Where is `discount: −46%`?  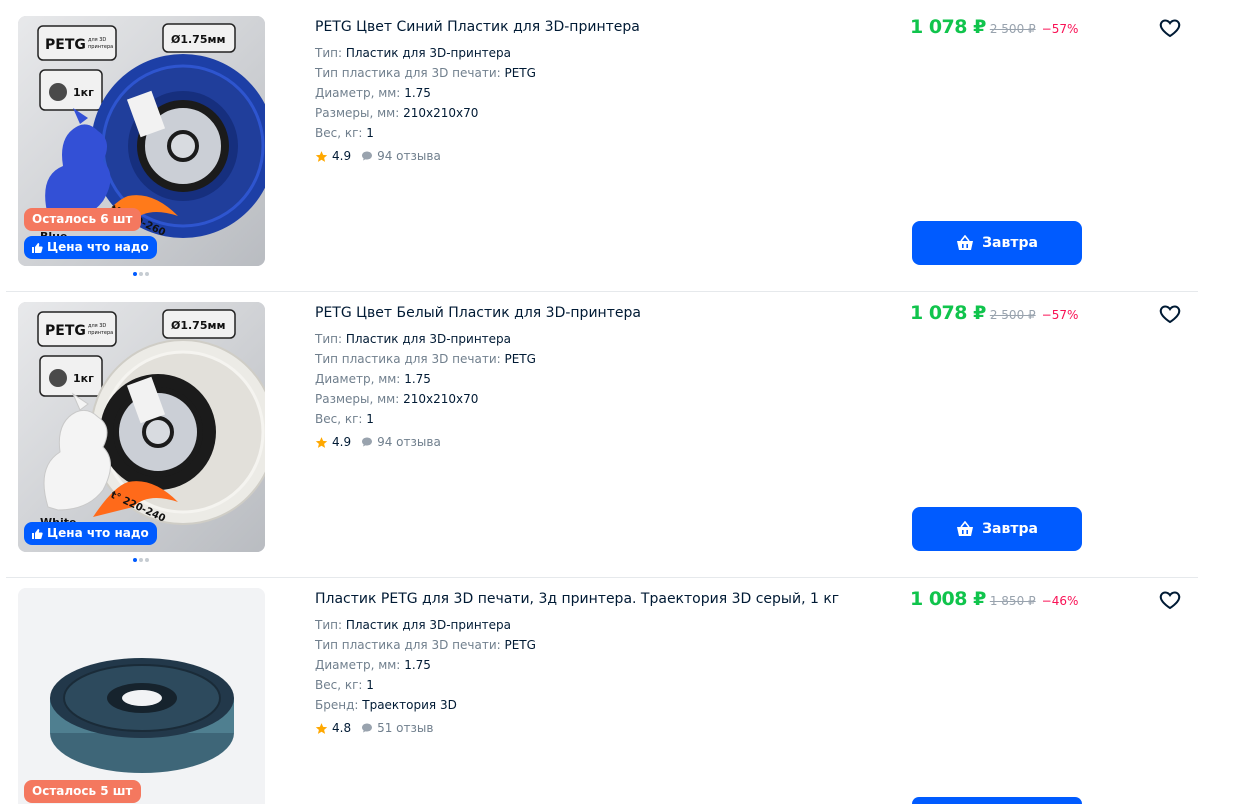 discount: −46% is located at coordinates (1060, 601).